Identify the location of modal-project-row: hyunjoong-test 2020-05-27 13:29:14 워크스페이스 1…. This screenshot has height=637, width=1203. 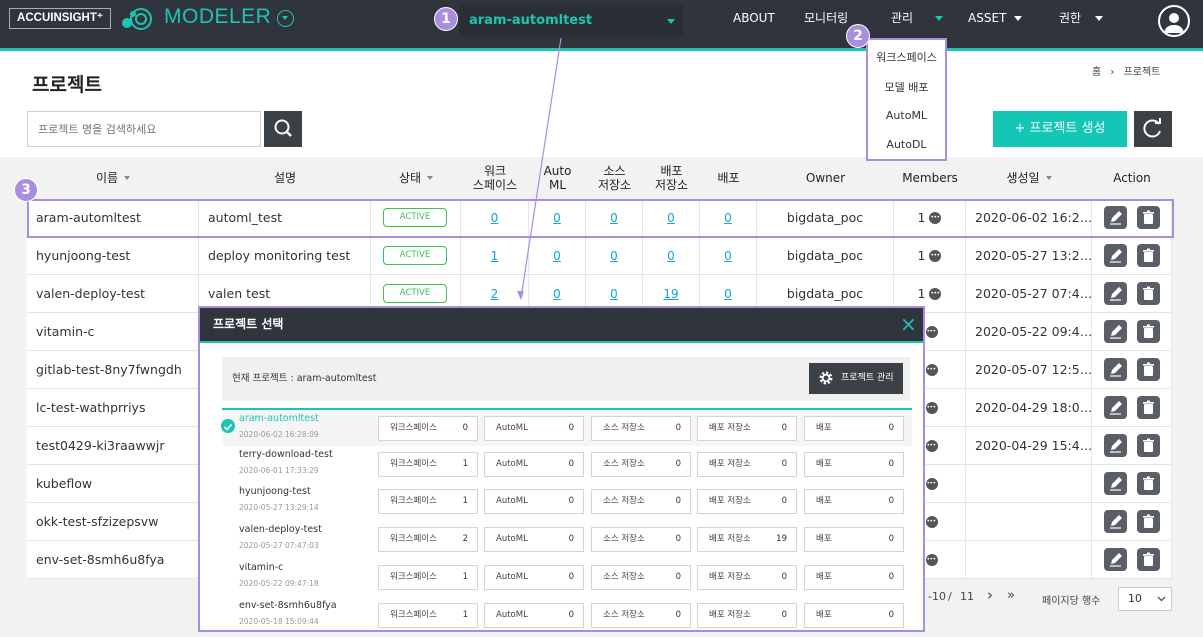
(567, 502).